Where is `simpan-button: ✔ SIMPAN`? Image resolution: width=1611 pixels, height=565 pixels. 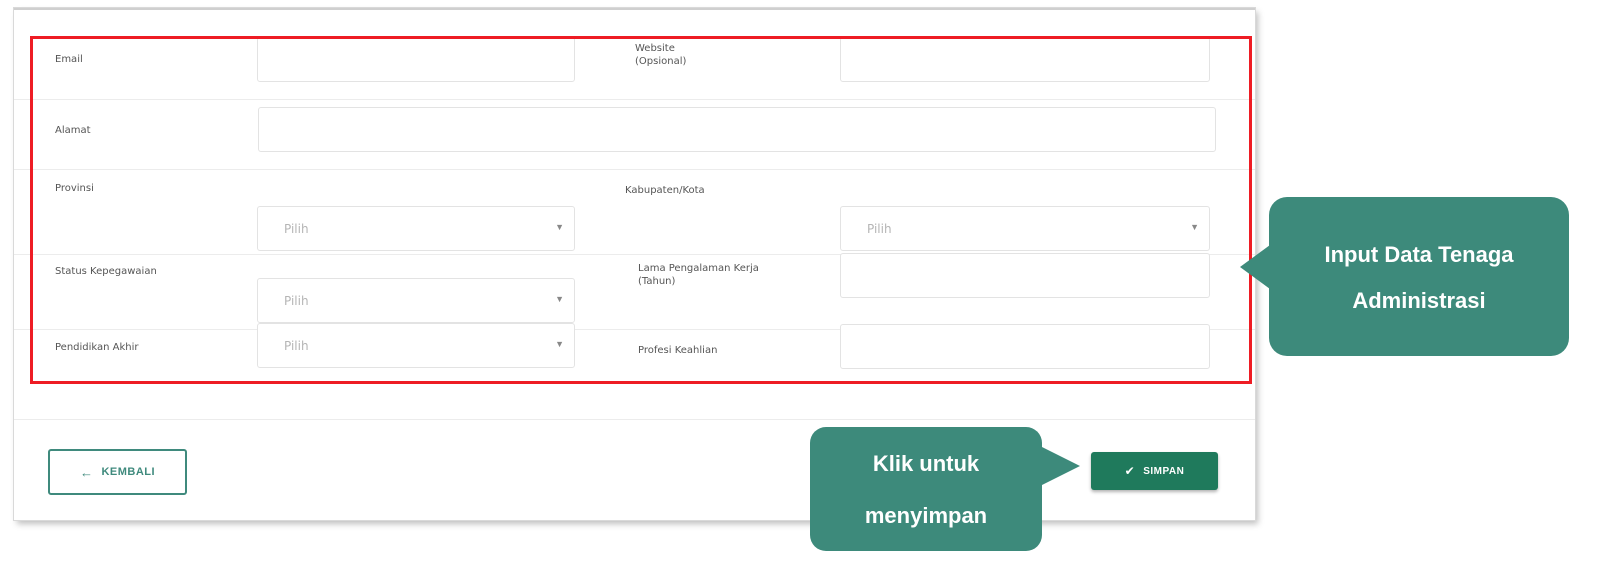 simpan-button: ✔ SIMPAN is located at coordinates (1154, 471).